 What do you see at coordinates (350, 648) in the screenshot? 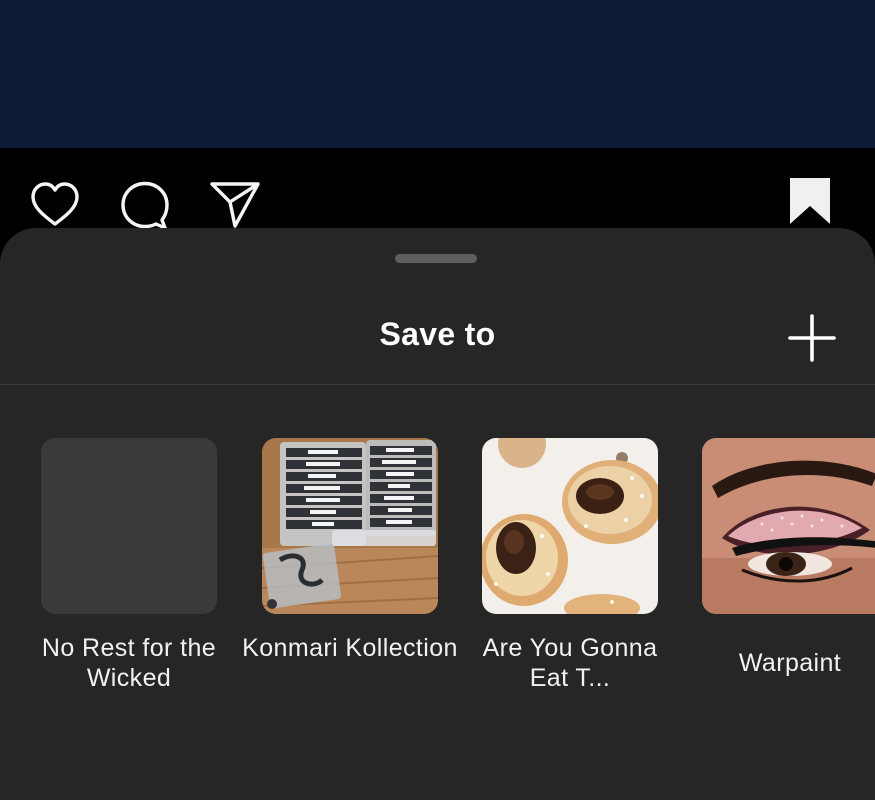
I see `collection-label: Konmari Kollection` at bounding box center [350, 648].